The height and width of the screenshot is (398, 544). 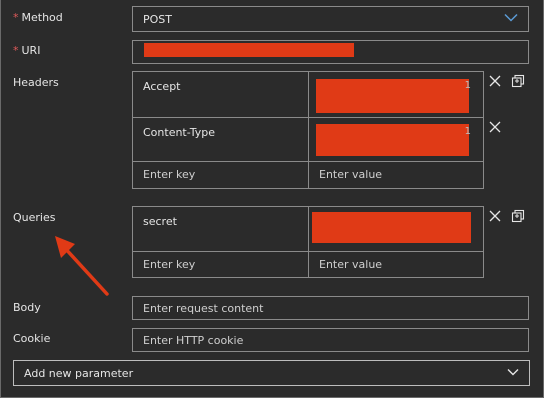 What do you see at coordinates (330, 340) in the screenshot?
I see `cookie-input: Enter HTTP cookie` at bounding box center [330, 340].